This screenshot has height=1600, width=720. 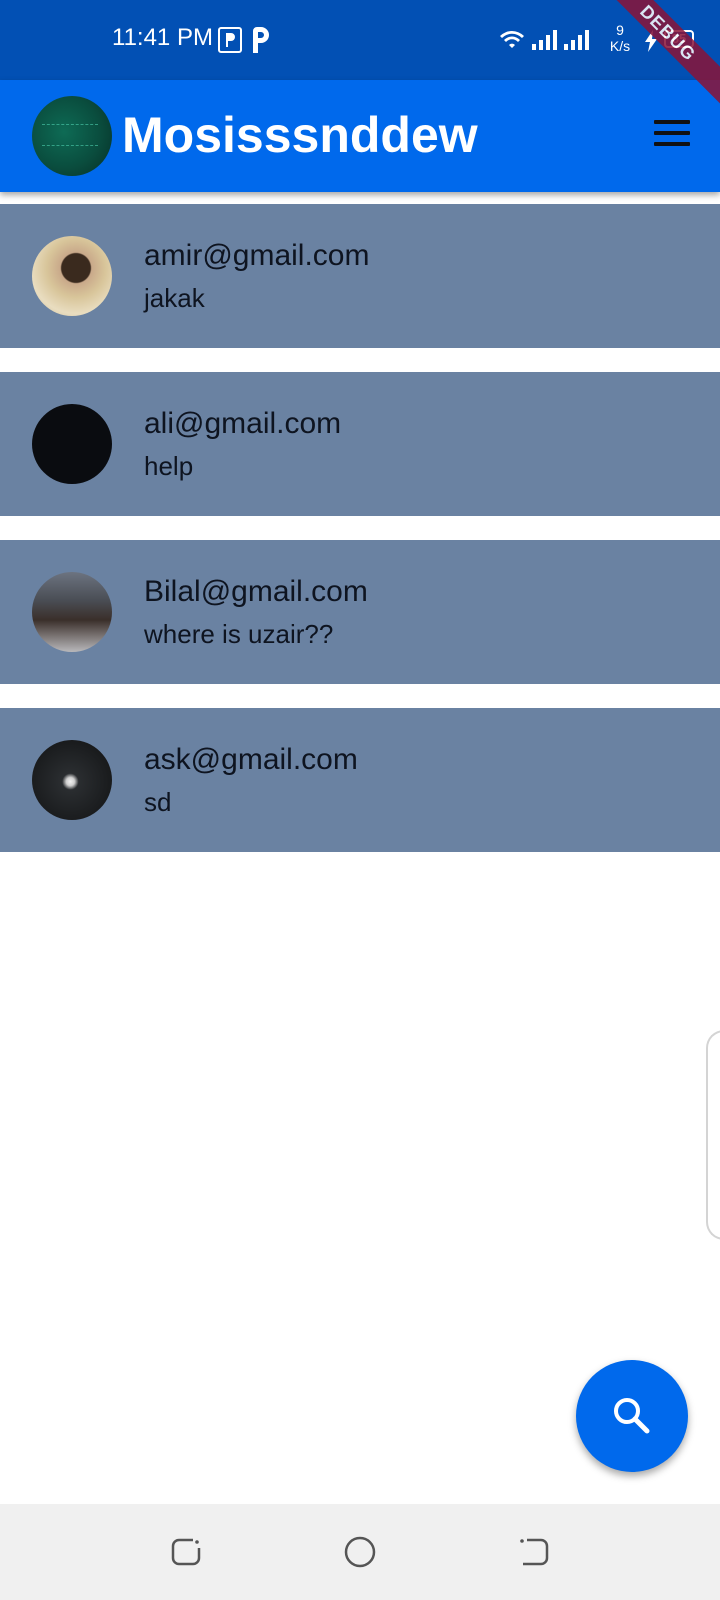 I want to click on app-bar: Mosisssnddew, so click(x=360, y=136).